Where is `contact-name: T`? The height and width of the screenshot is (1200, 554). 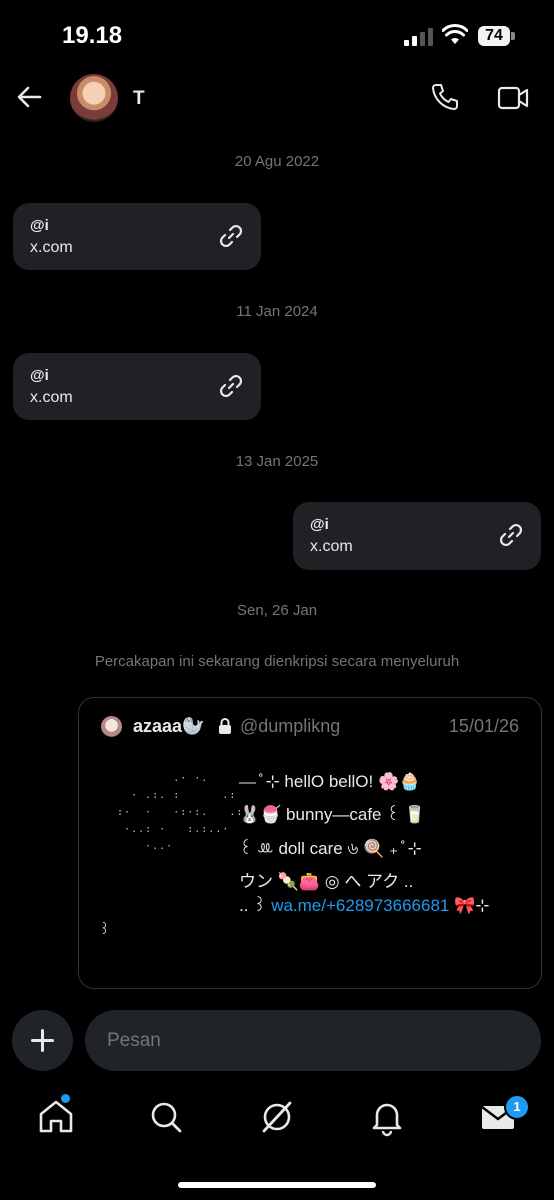
contact-name: T is located at coordinates (139, 99).